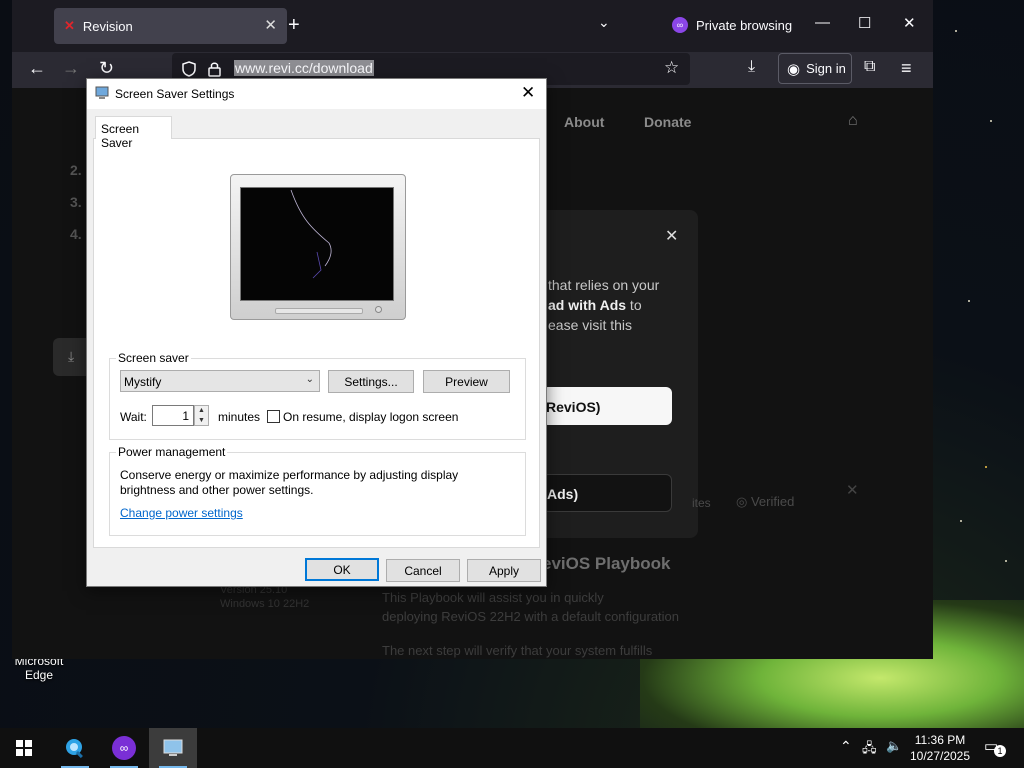 Image resolution: width=1024 pixels, height=768 pixels. What do you see at coordinates (201, 411) in the screenshot?
I see `spin-up-icon: ▲` at bounding box center [201, 411].